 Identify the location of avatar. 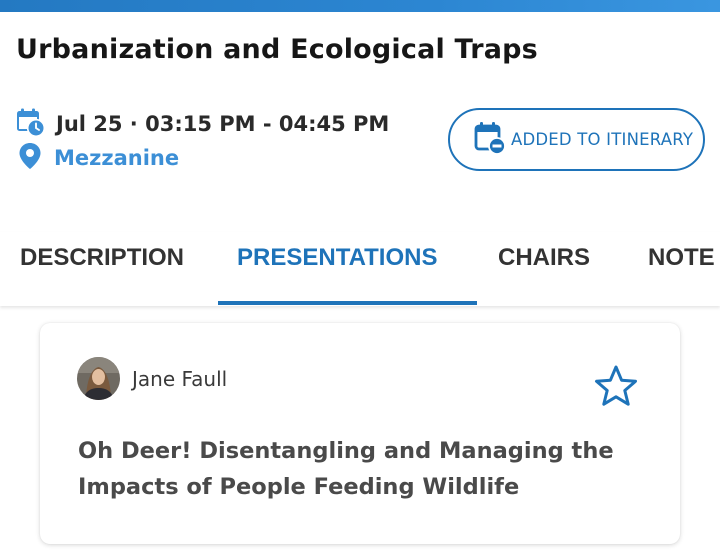
(98, 378).